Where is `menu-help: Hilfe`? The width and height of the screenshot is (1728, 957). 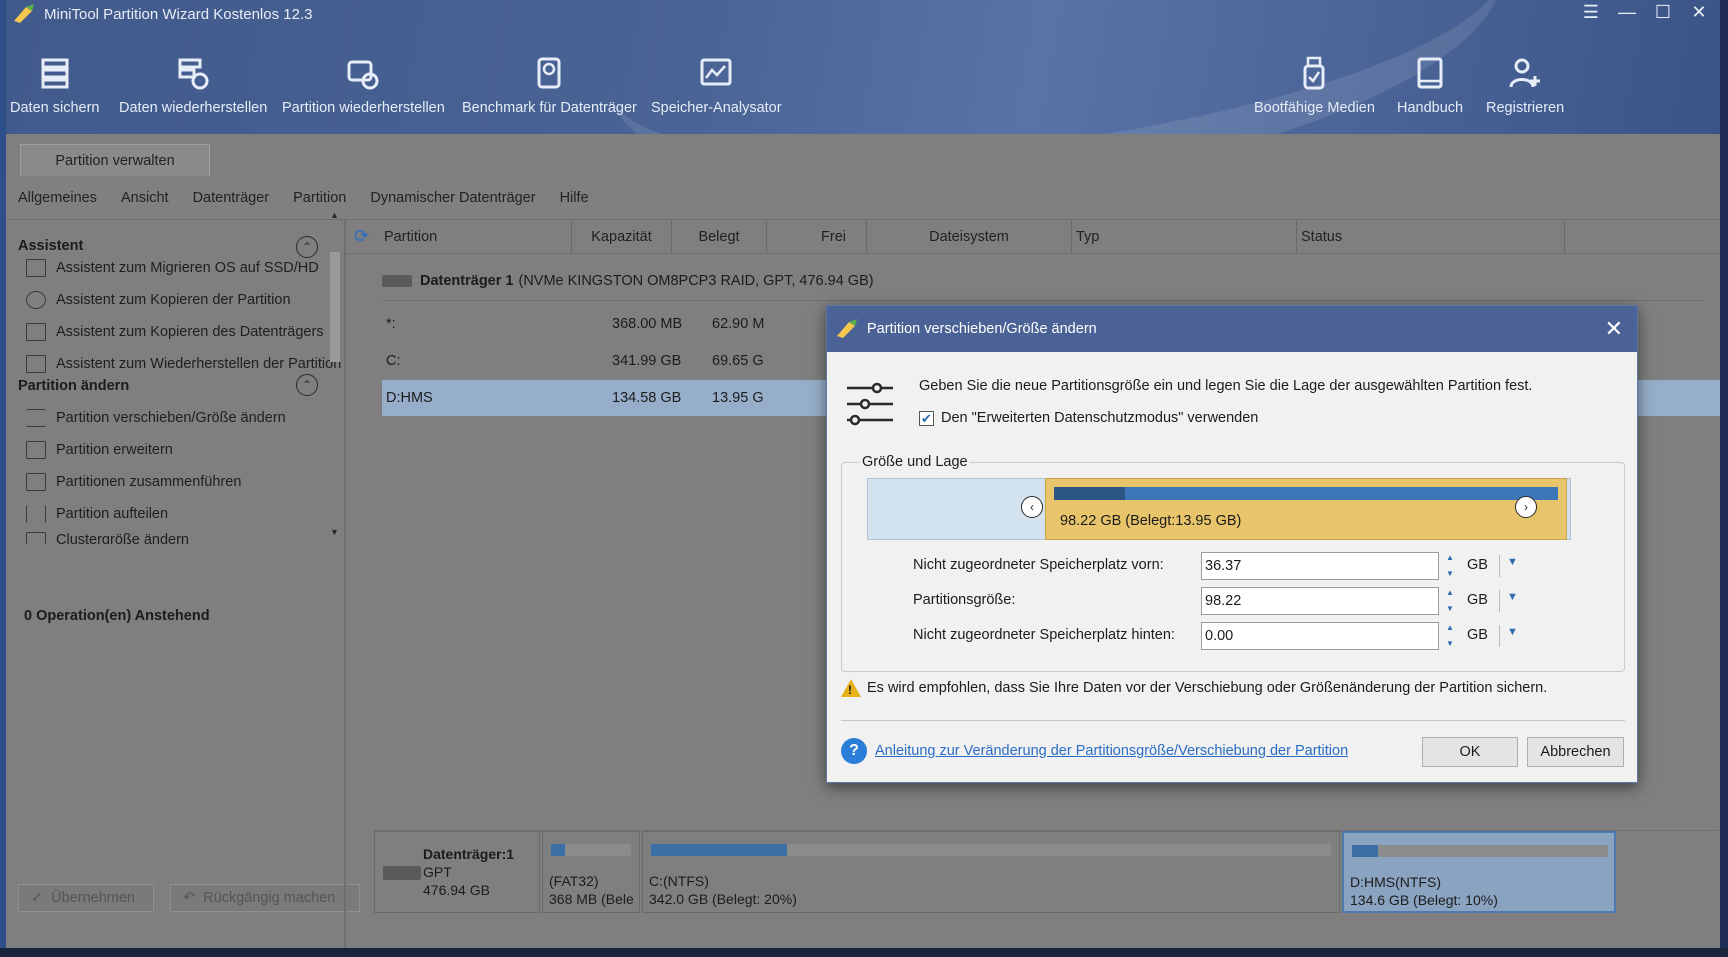 menu-help: Hilfe is located at coordinates (574, 198).